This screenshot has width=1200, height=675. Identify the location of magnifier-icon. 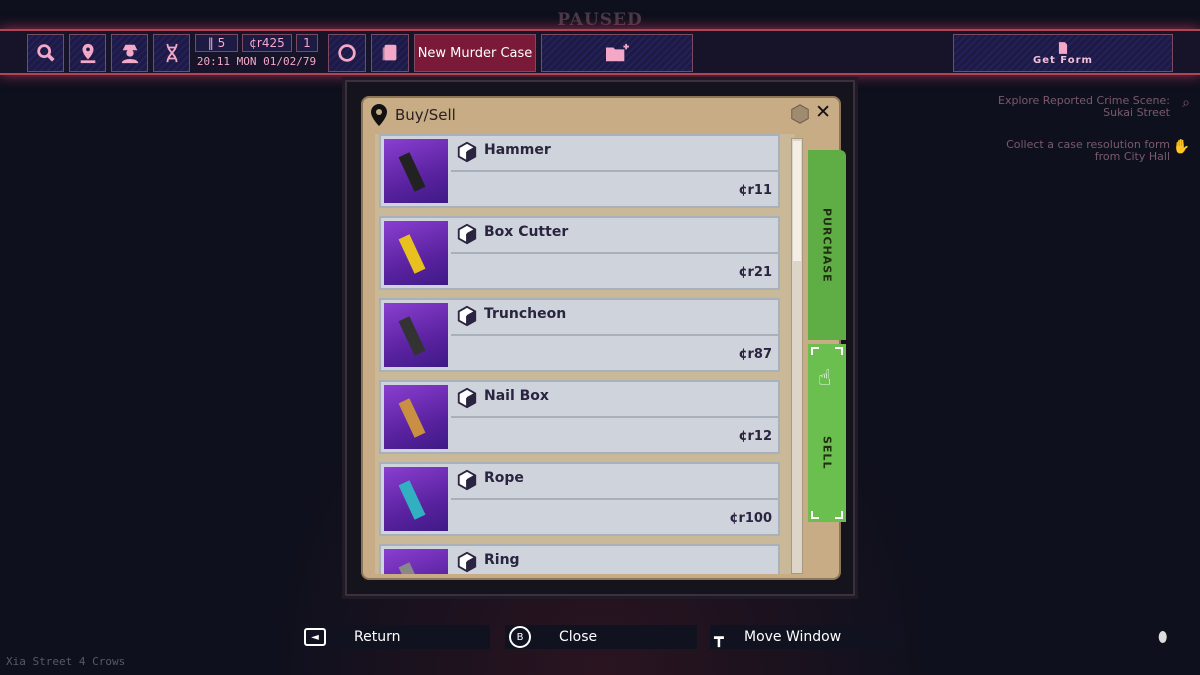
(45, 53).